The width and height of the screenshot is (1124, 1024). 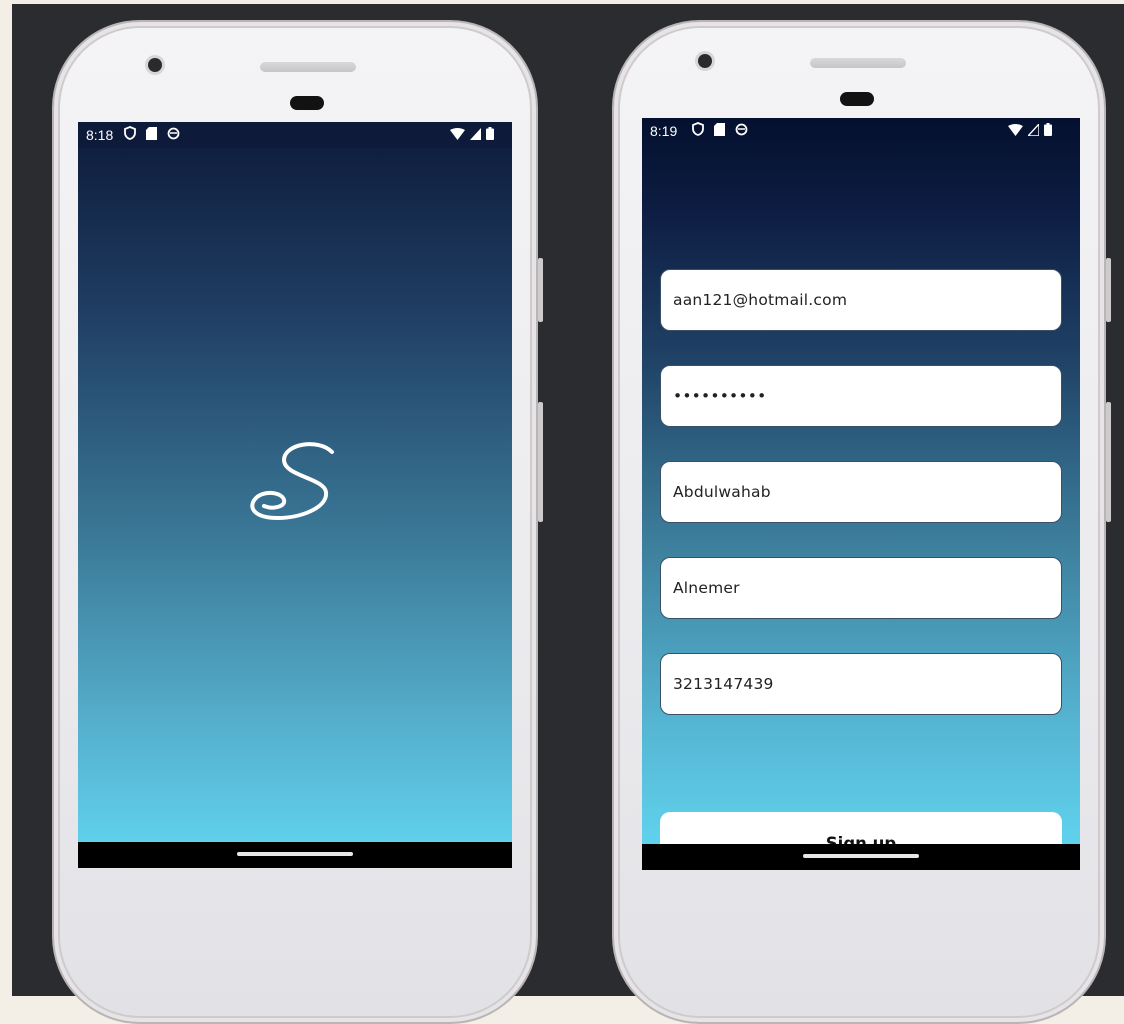 I want to click on logo-script-s-icon, so click(x=292, y=481).